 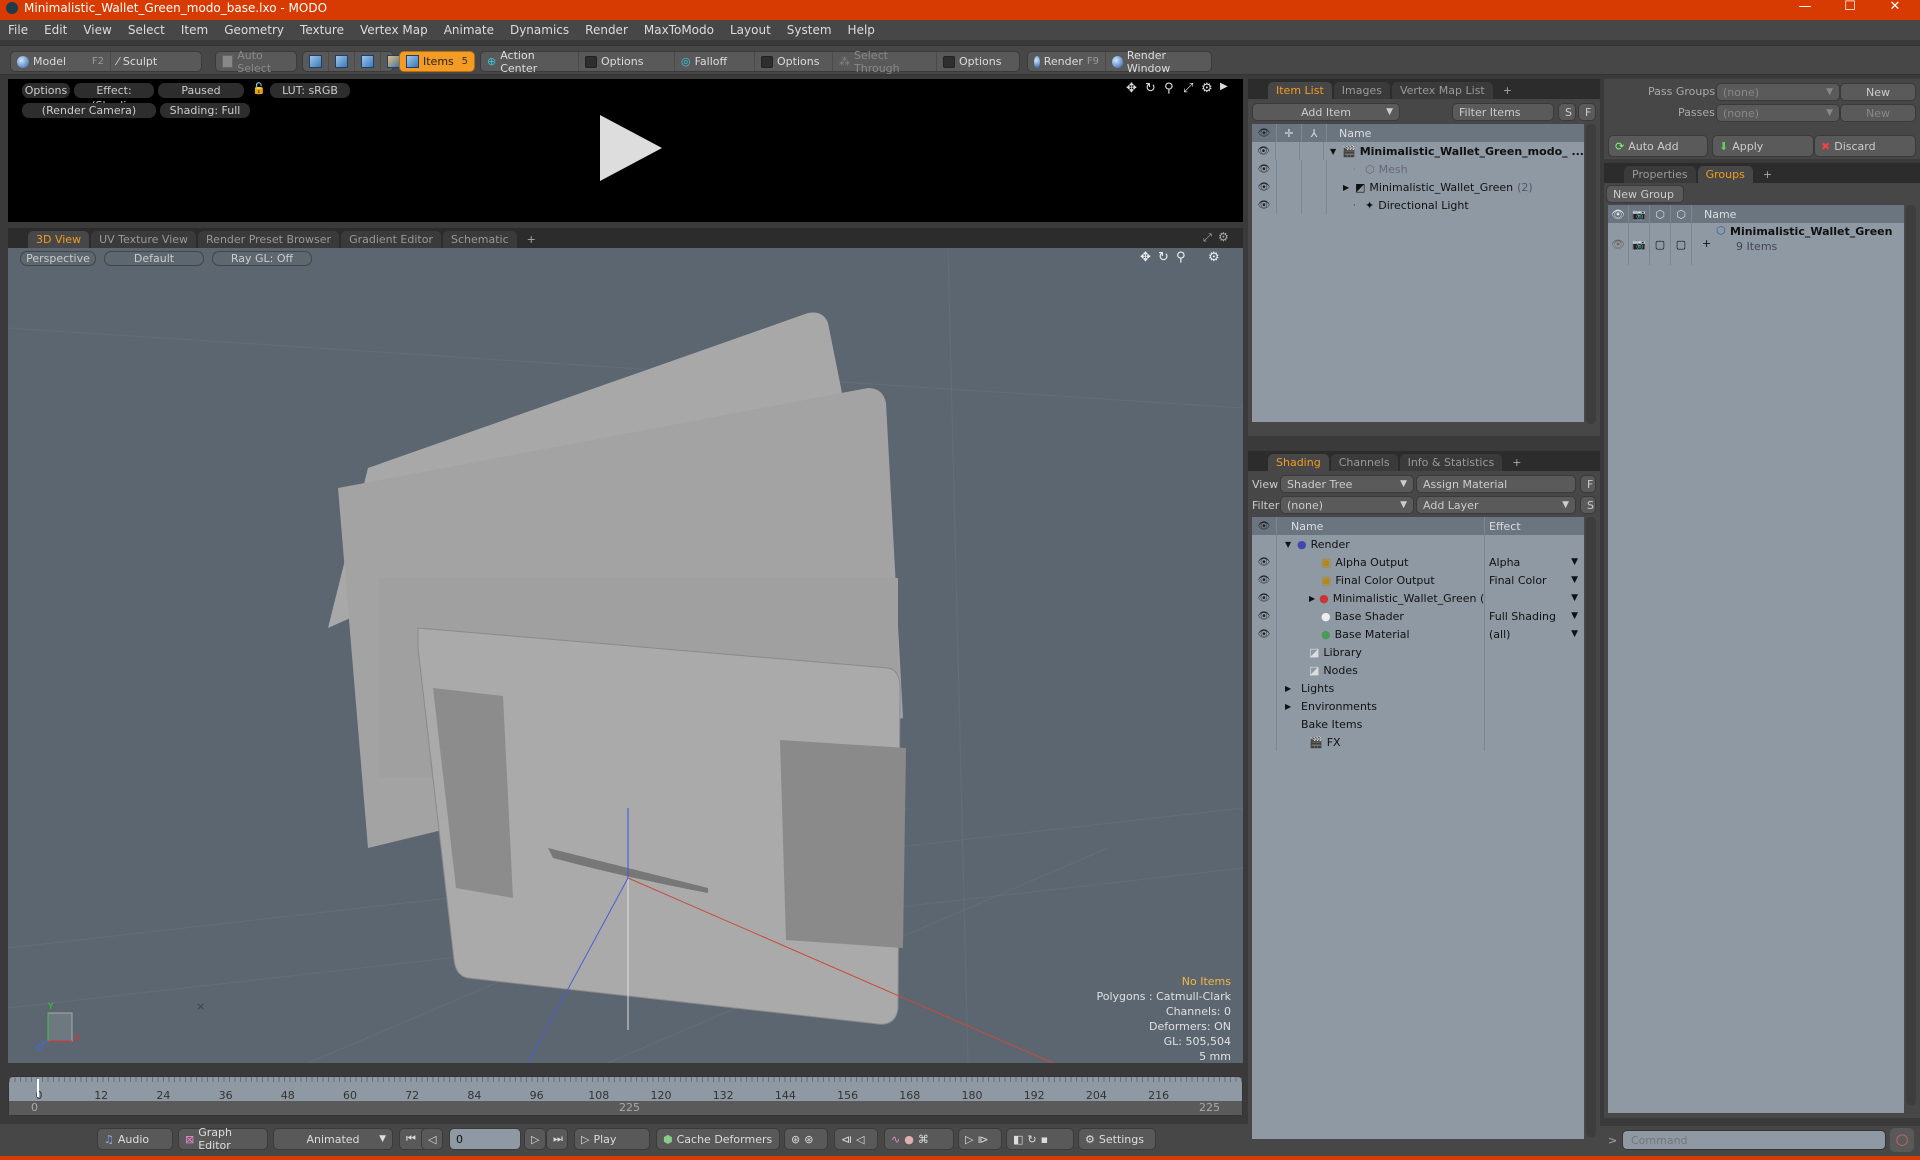 I want to click on add-tab-button: +, so click(x=1767, y=174).